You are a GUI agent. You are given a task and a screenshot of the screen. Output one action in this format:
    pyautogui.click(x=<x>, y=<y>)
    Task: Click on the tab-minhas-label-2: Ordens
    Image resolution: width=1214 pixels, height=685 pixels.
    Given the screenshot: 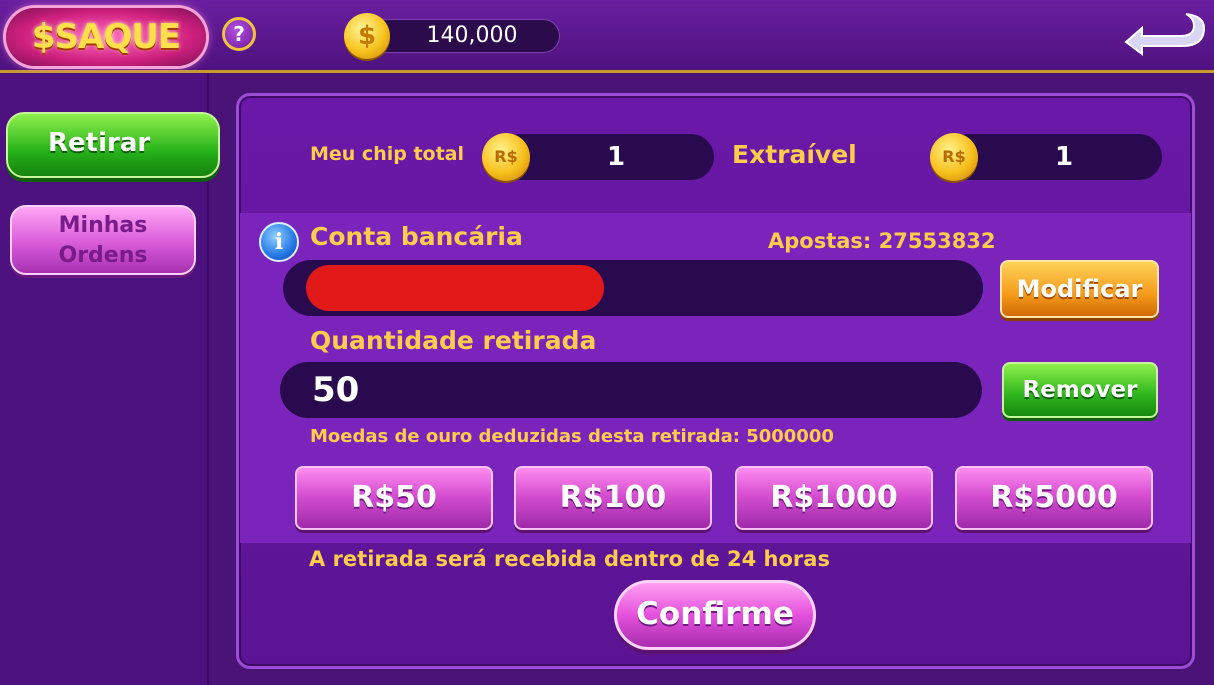 What is the action you would take?
    pyautogui.click(x=103, y=255)
    